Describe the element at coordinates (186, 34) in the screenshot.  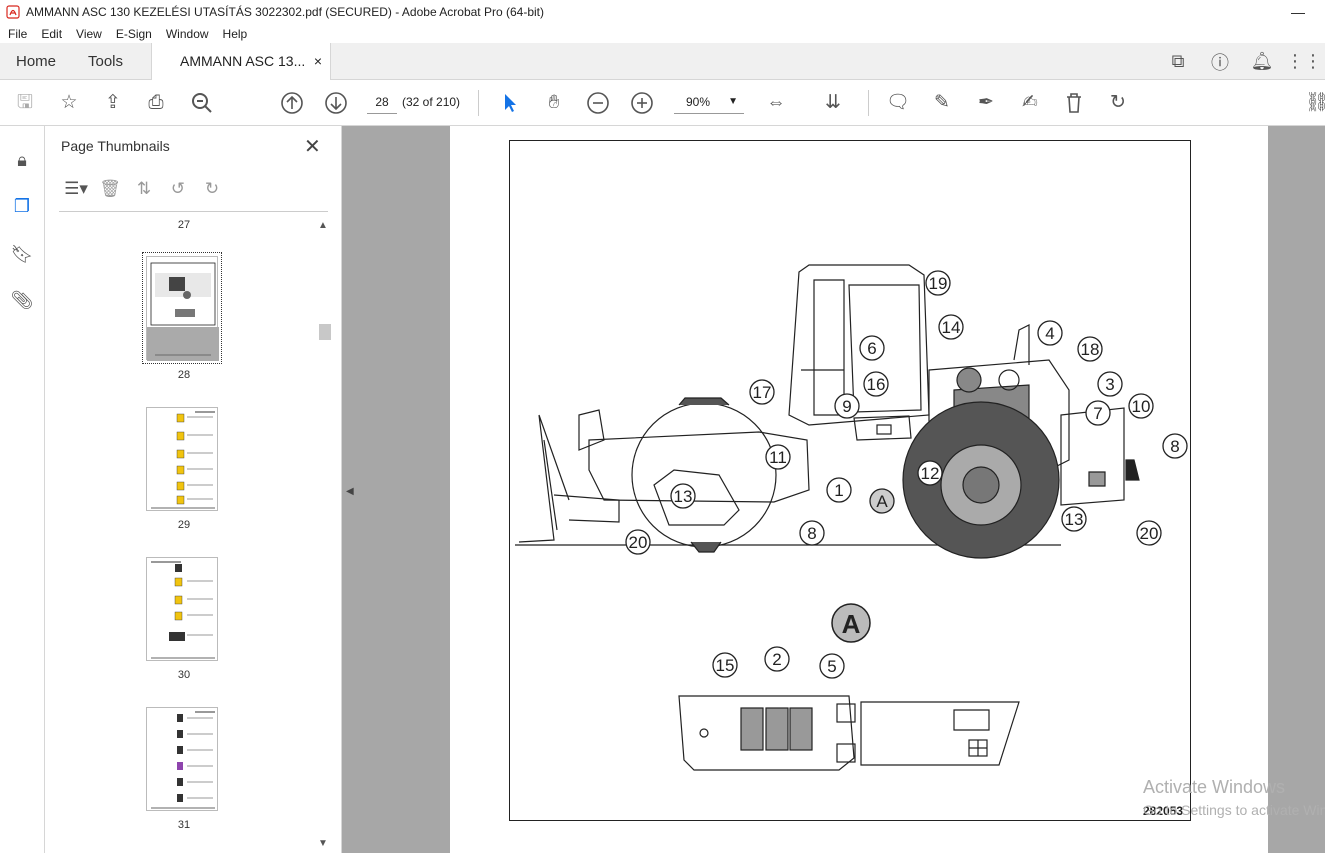
I see `menu-window: Window` at that location.